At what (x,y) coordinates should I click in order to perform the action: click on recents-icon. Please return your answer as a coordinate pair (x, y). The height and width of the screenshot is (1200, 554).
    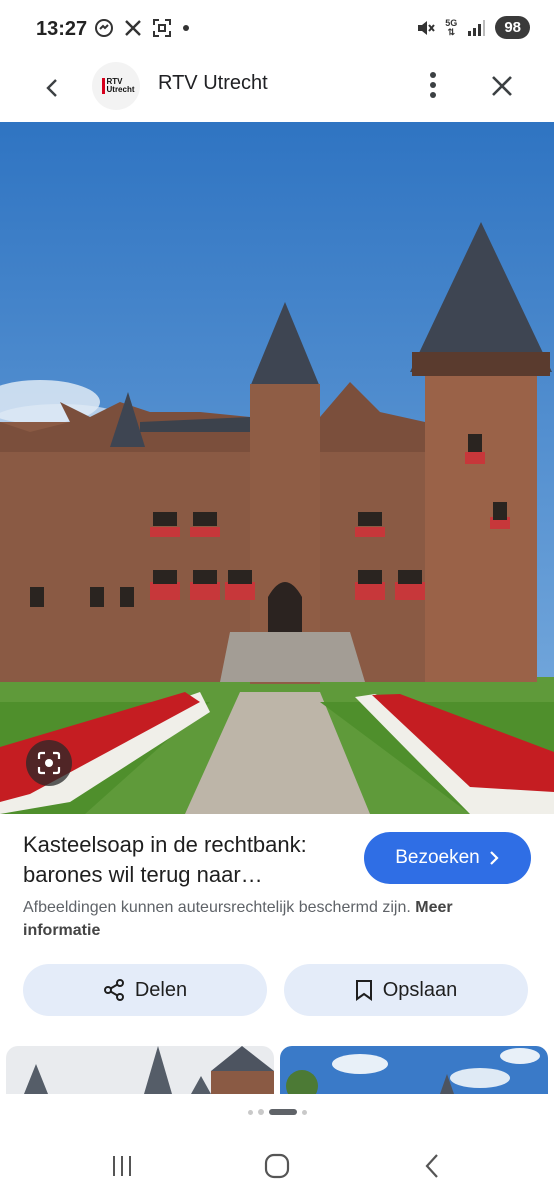
    Looking at the image, I should click on (122, 1166).